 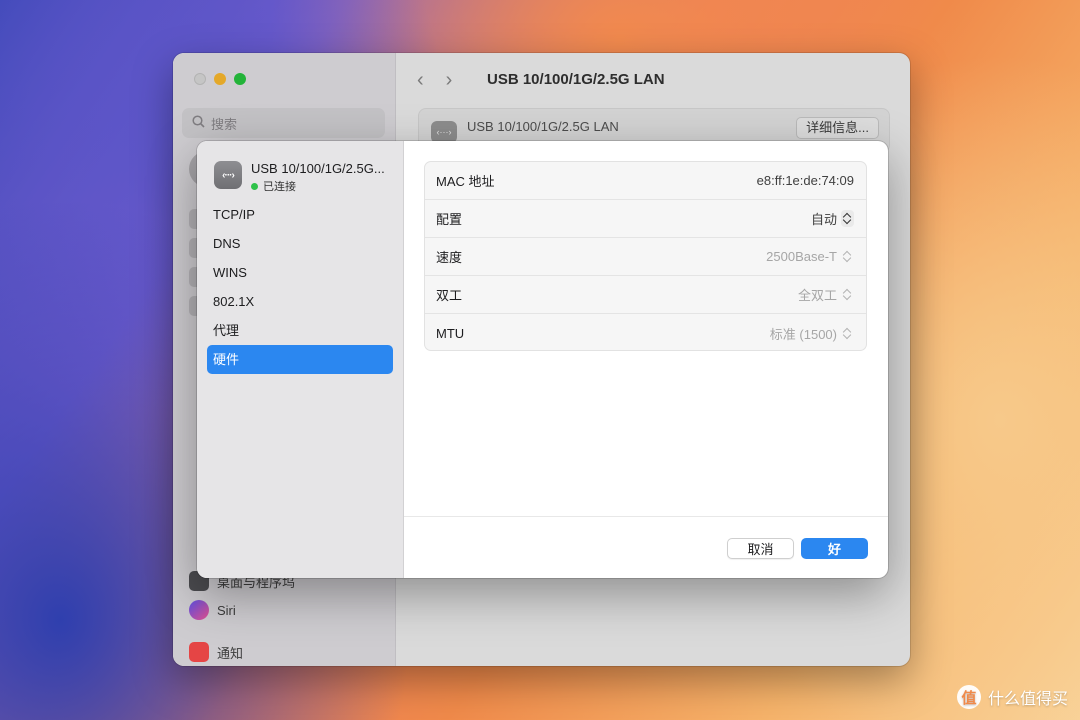 What do you see at coordinates (834, 548) in the screenshot?
I see `ok-button: 好` at bounding box center [834, 548].